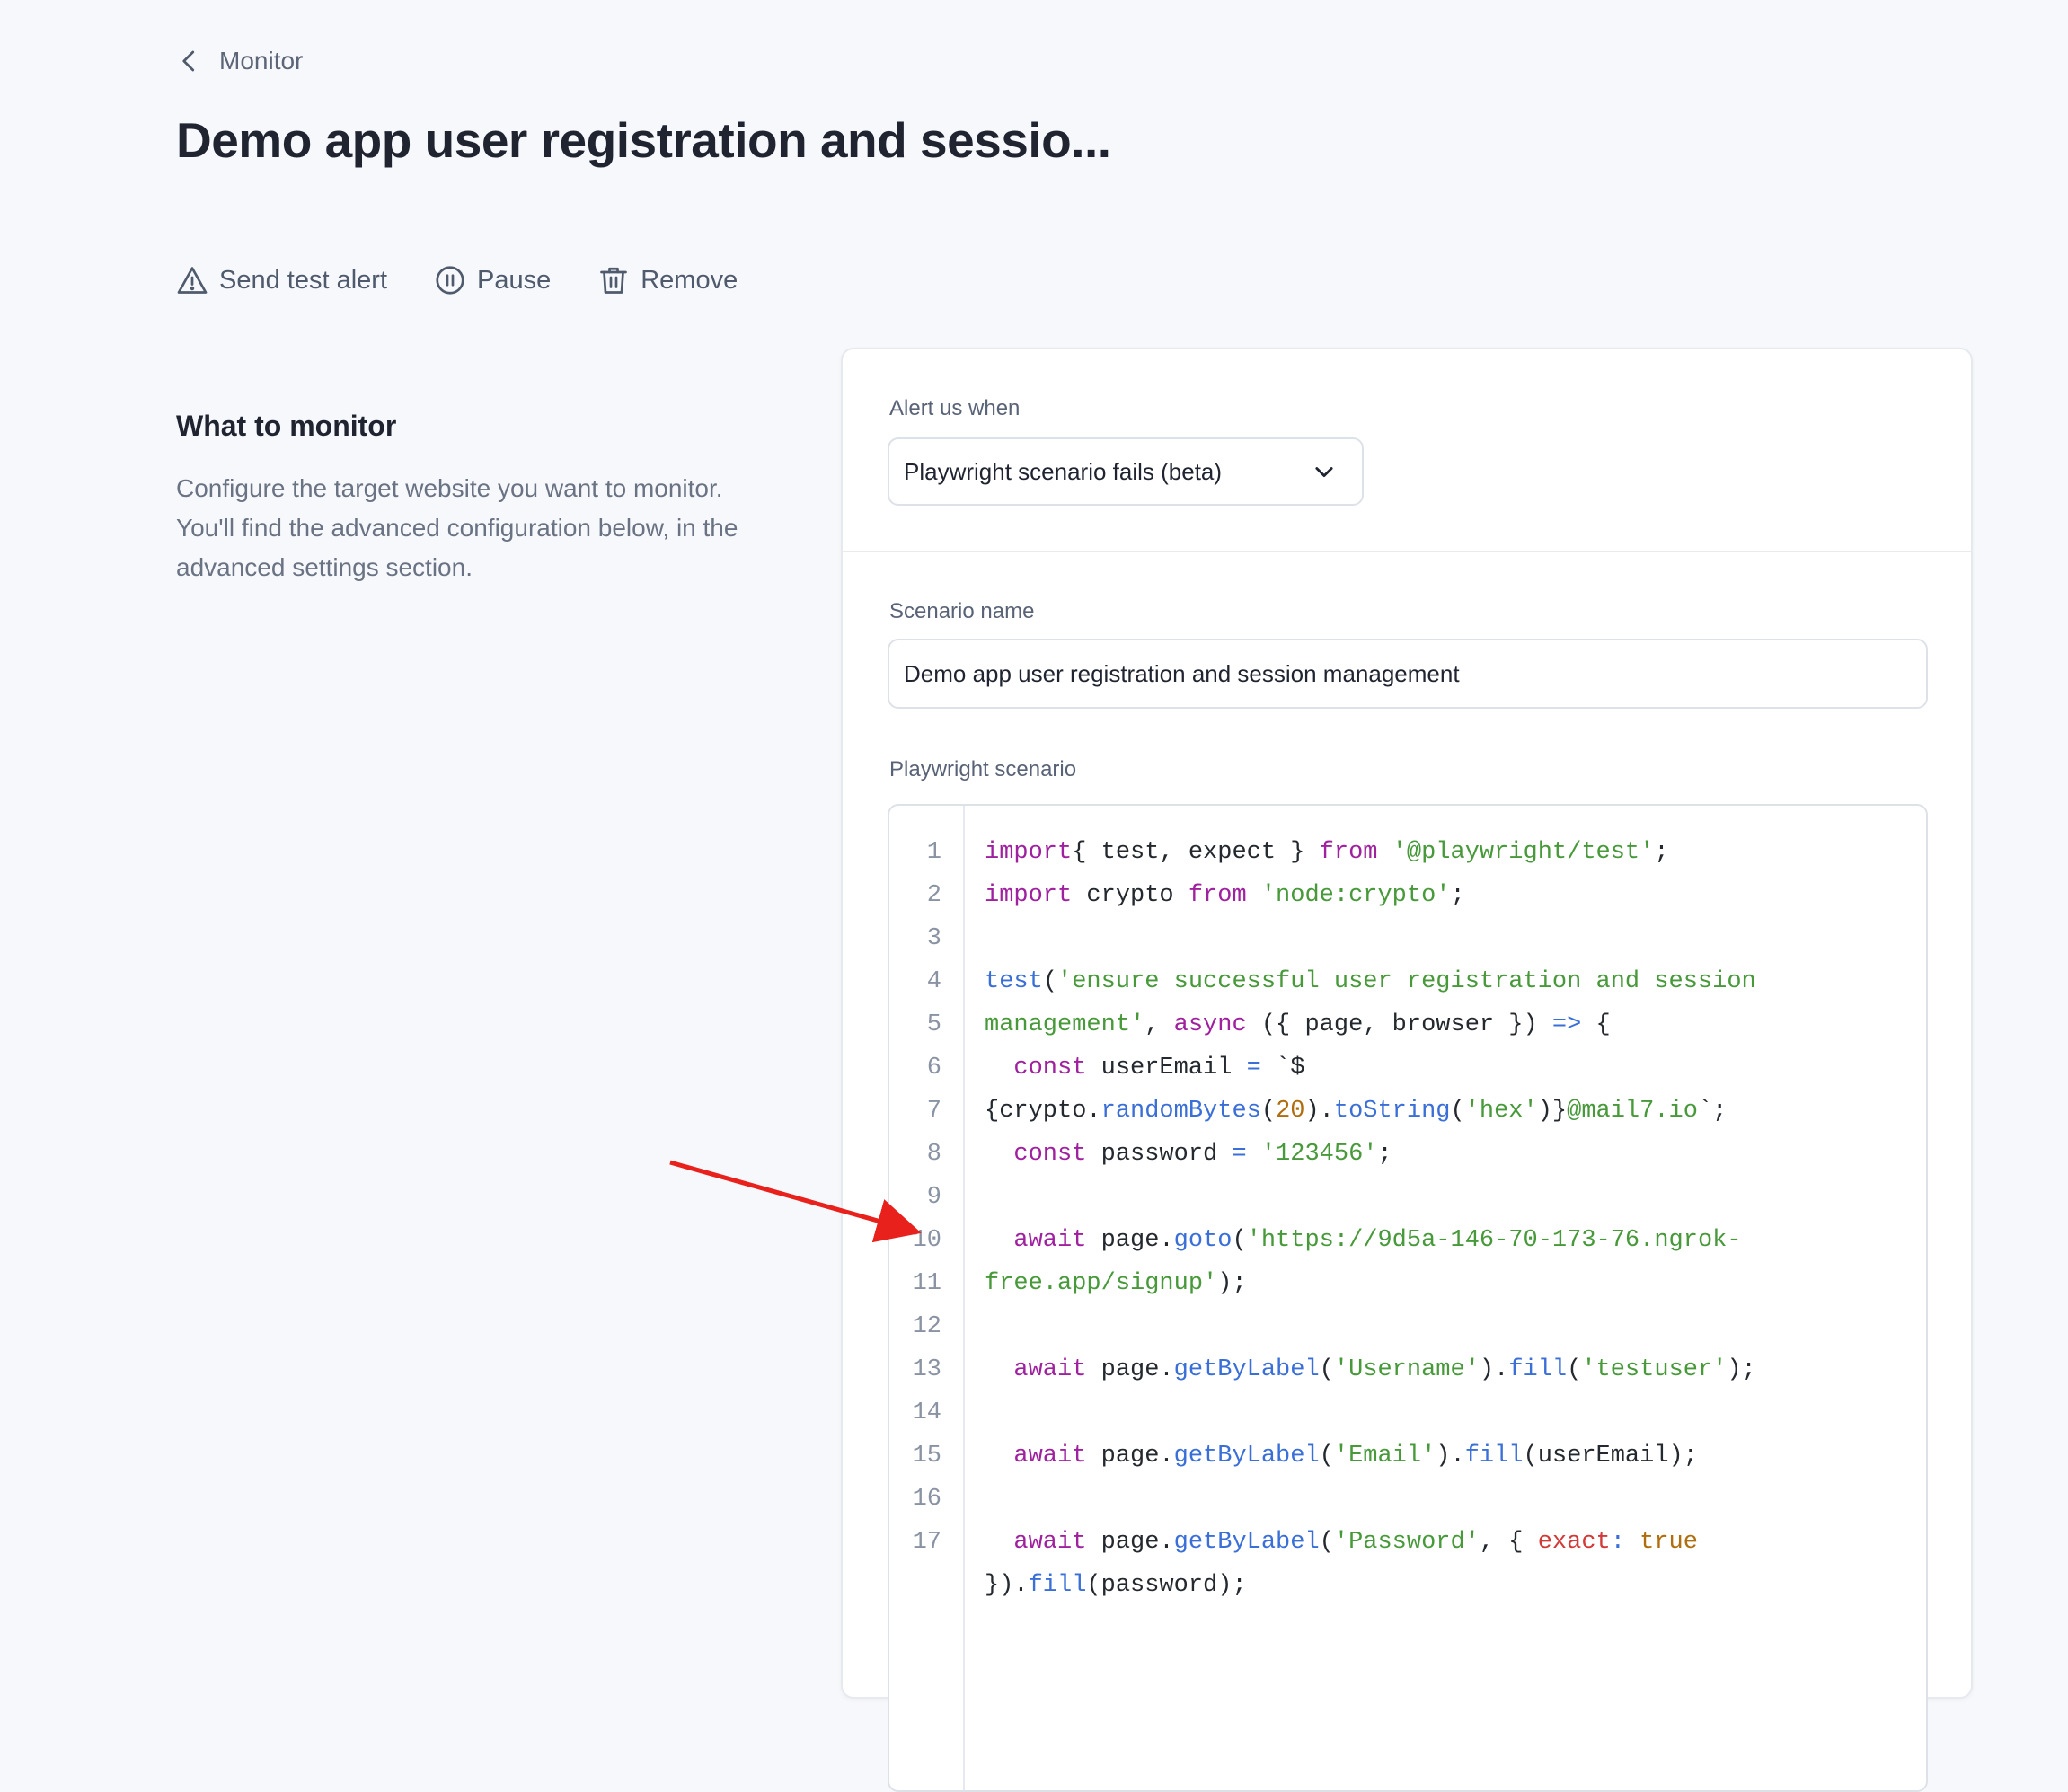 This screenshot has height=1792, width=2068. What do you see at coordinates (1180, 1111) in the screenshot?
I see `code-token: randomBytes` at bounding box center [1180, 1111].